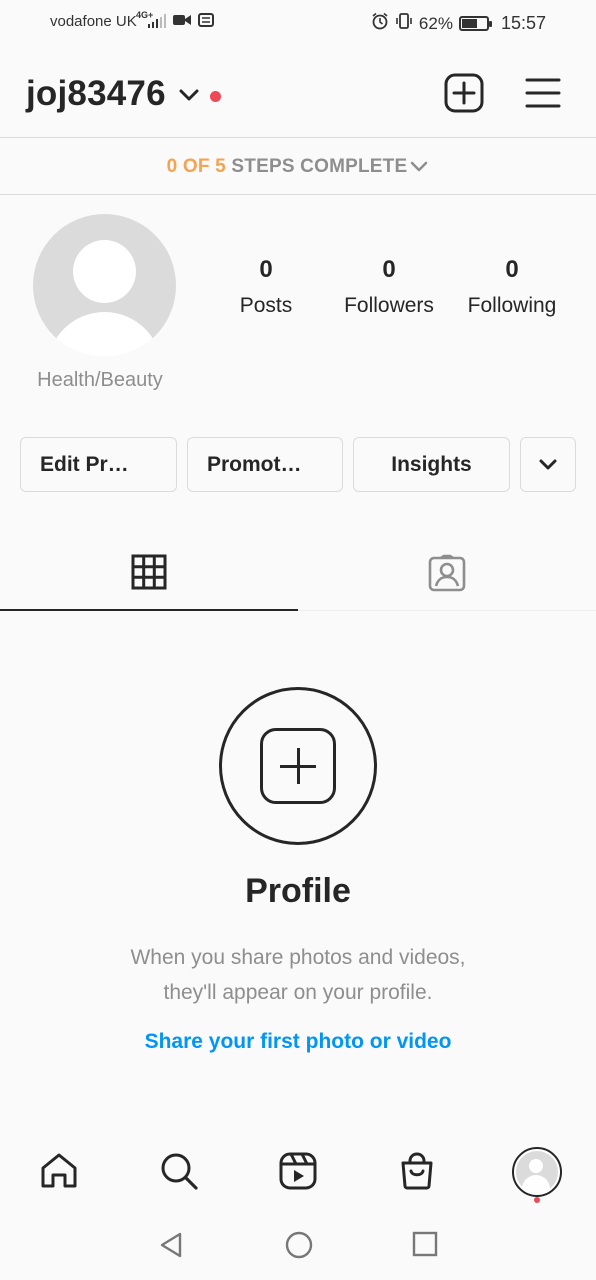 The height and width of the screenshot is (1280, 596). I want to click on steps-complete-banner: 0 OF 5 STEPS COMPLETE, so click(298, 167).